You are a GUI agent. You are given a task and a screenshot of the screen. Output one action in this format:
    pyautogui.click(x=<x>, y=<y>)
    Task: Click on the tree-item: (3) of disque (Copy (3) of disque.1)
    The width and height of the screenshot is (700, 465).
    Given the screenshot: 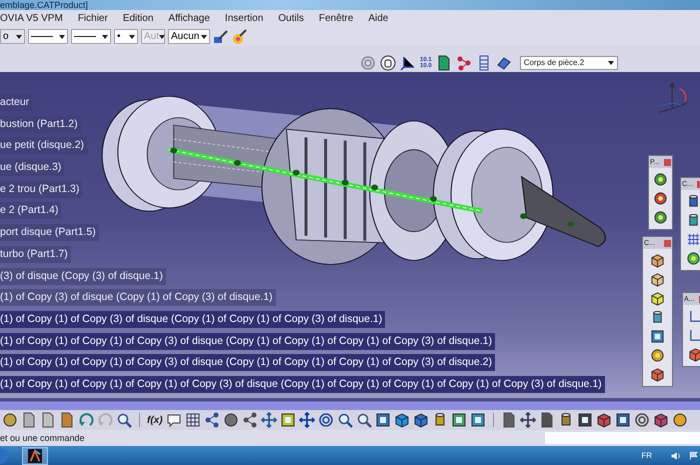 What is the action you would take?
    pyautogui.click(x=83, y=276)
    